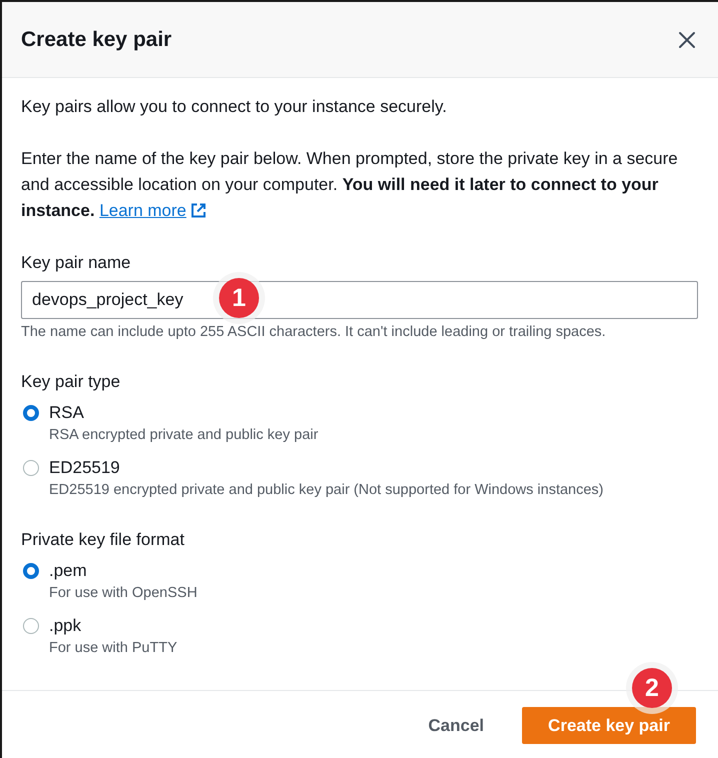  Describe the element at coordinates (142, 210) in the screenshot. I see `learn-more-link: Learn more` at that location.